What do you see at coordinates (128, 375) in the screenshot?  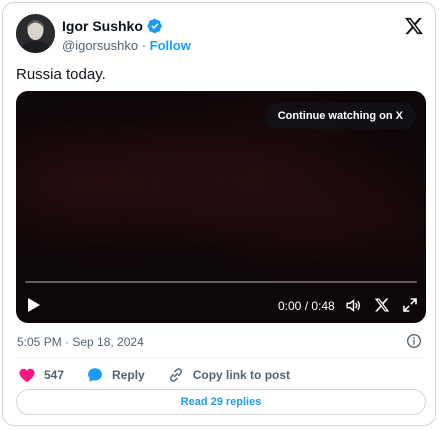 I see `reply-label: Reply` at bounding box center [128, 375].